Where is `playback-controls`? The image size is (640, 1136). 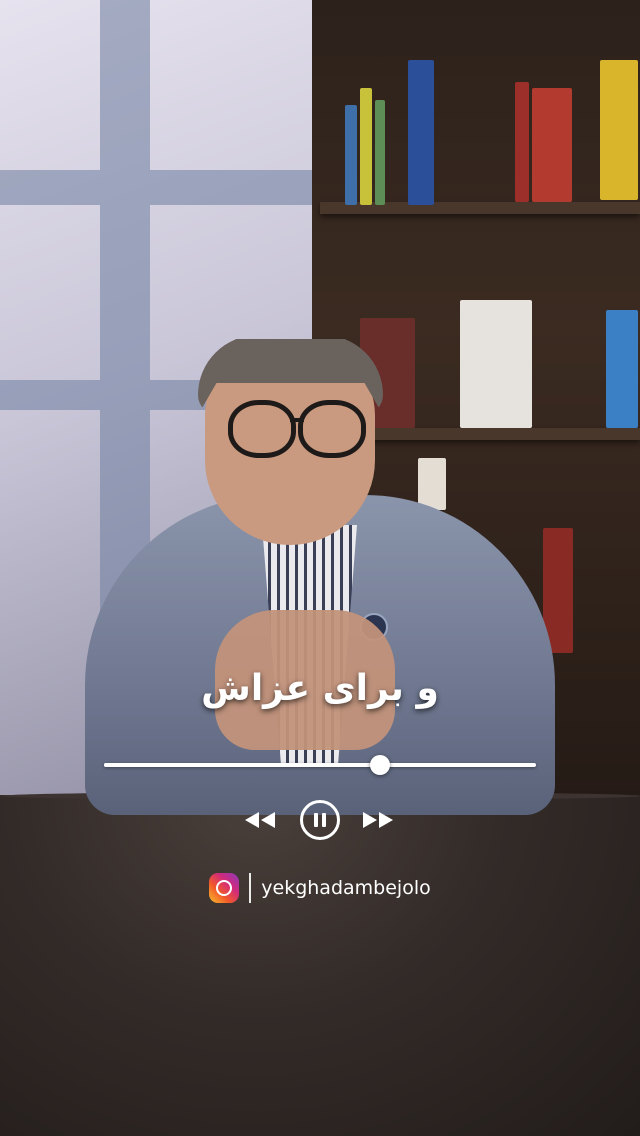
playback-controls is located at coordinates (320, 820).